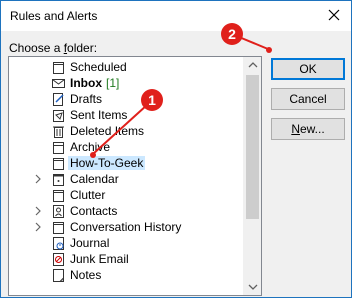  What do you see at coordinates (58, 132) in the screenshot?
I see `deleted-items-icon` at bounding box center [58, 132].